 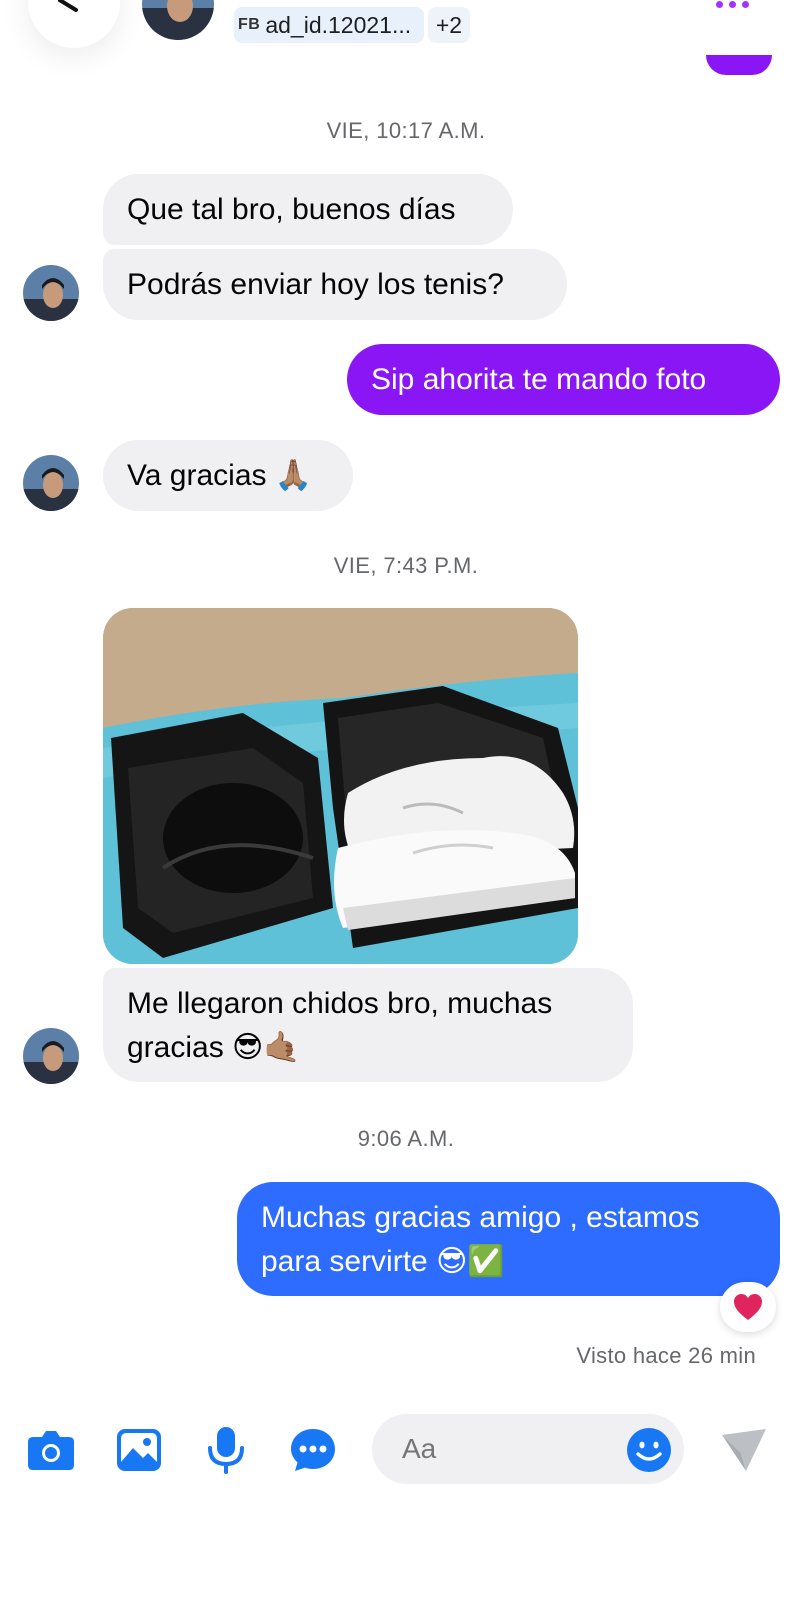 I want to click on gallery-icon, so click(x=139, y=1450).